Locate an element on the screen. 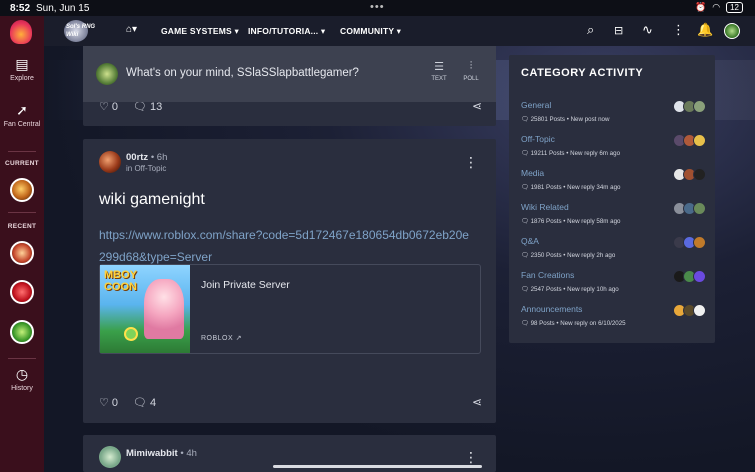  nav-game-systems: GAME SYSTEMS ▾ is located at coordinates (200, 31).